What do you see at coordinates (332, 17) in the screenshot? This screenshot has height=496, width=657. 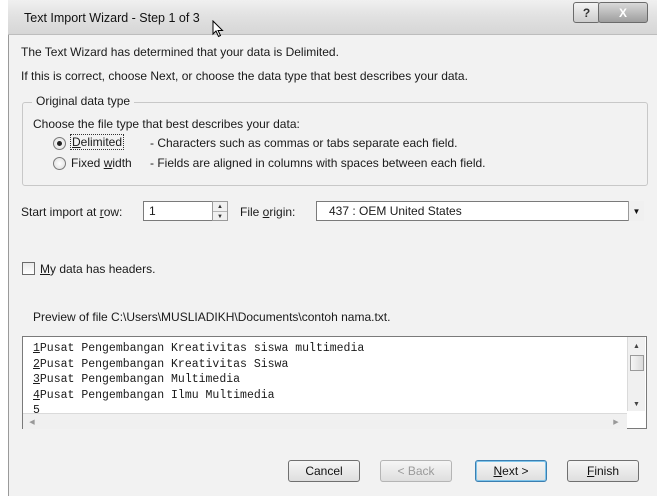 I see `title-bar: Text Import Wizard - Step 1 of 3 ? X` at bounding box center [332, 17].